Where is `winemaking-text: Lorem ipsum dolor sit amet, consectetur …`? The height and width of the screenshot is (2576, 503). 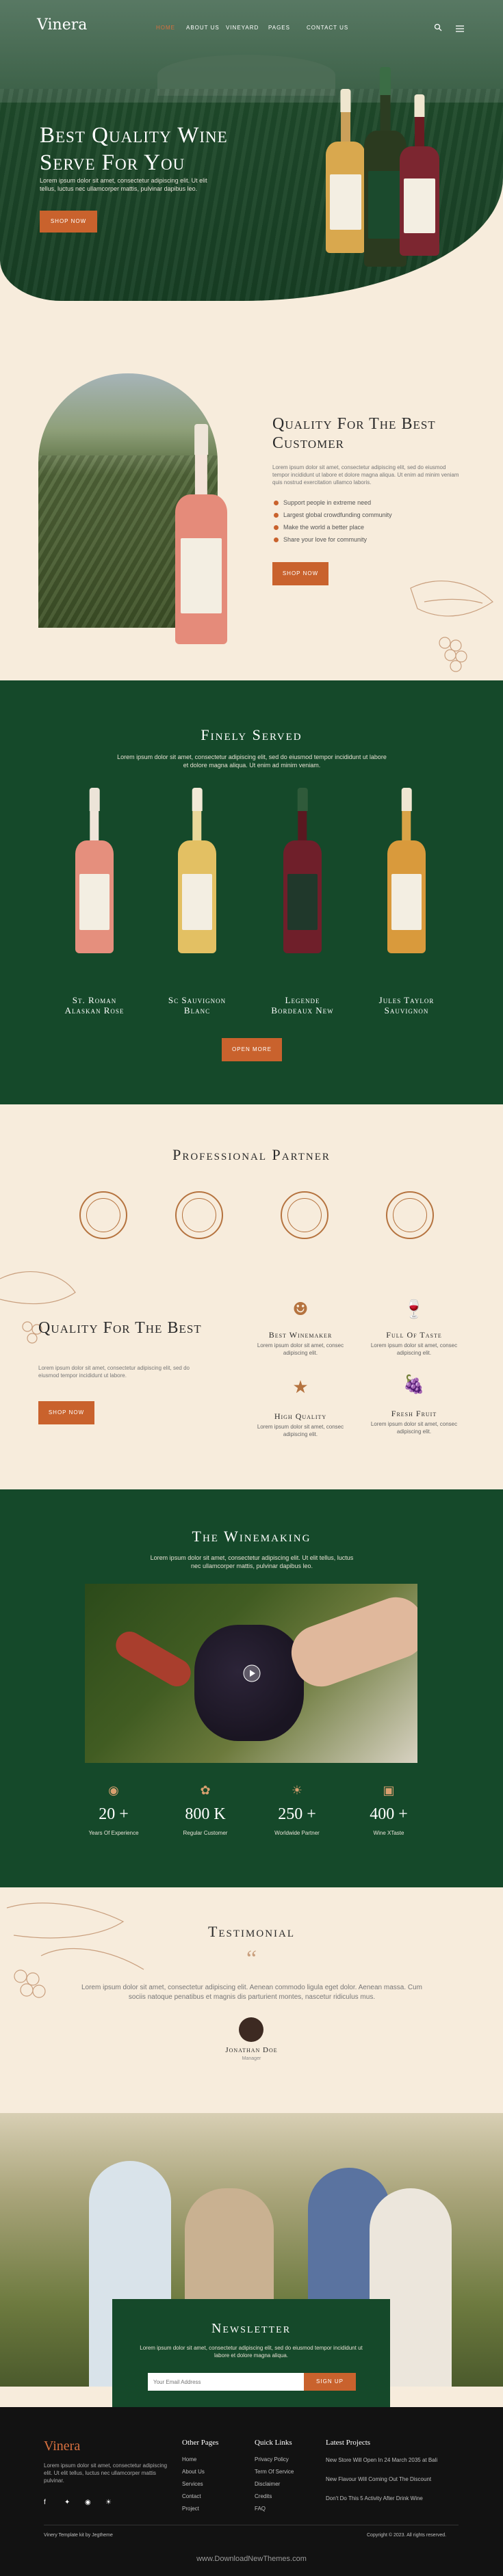 winemaking-text: Lorem ipsum dolor sit amet, consectetur … is located at coordinates (252, 1561).